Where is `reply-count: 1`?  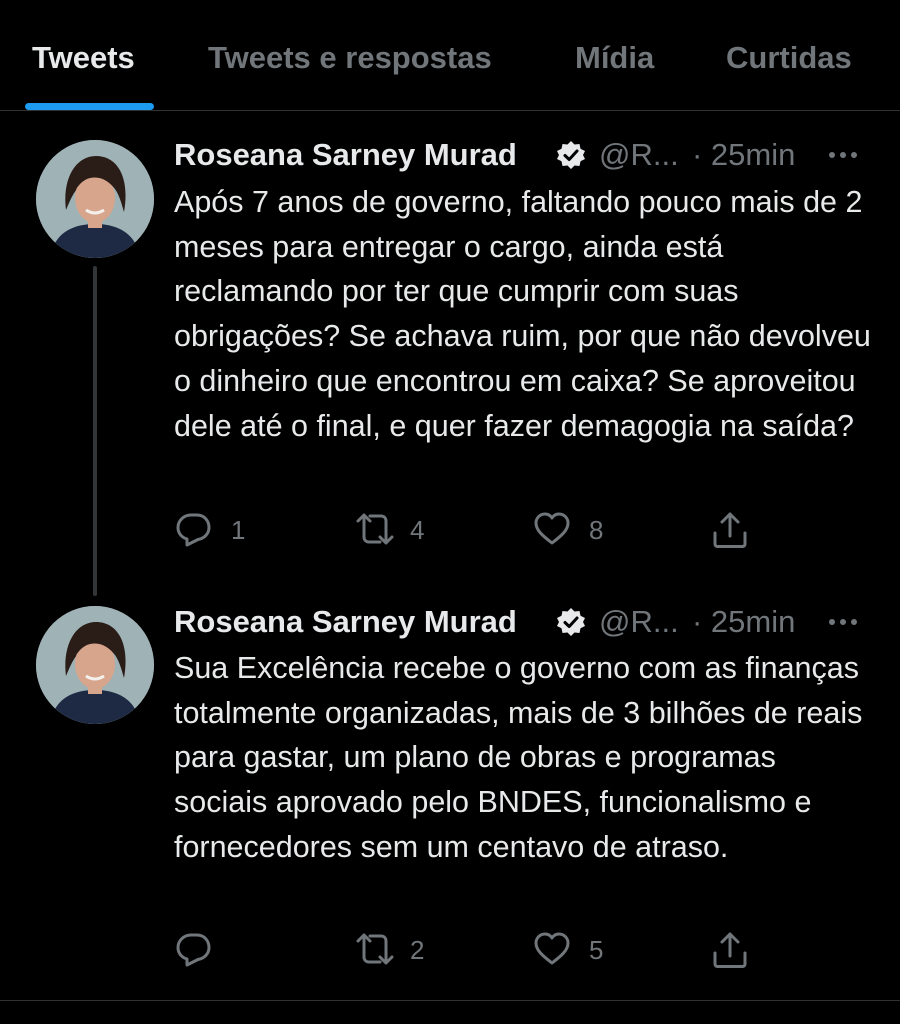 reply-count: 1 is located at coordinates (238, 530).